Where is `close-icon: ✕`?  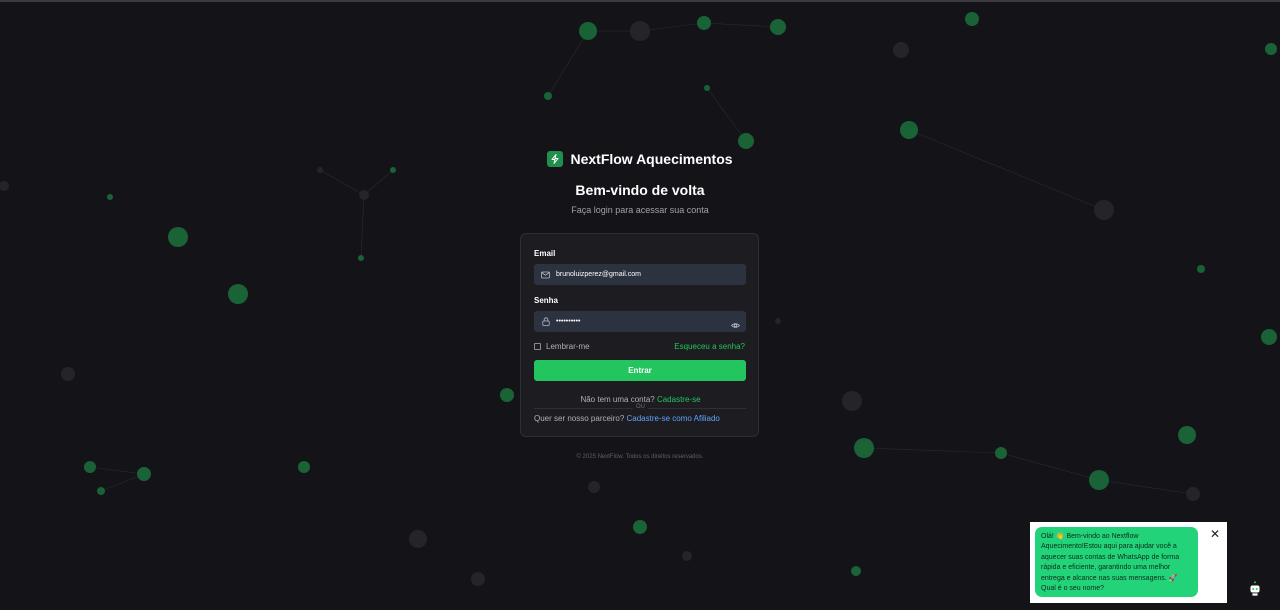
close-icon: ✕ is located at coordinates (1215, 534).